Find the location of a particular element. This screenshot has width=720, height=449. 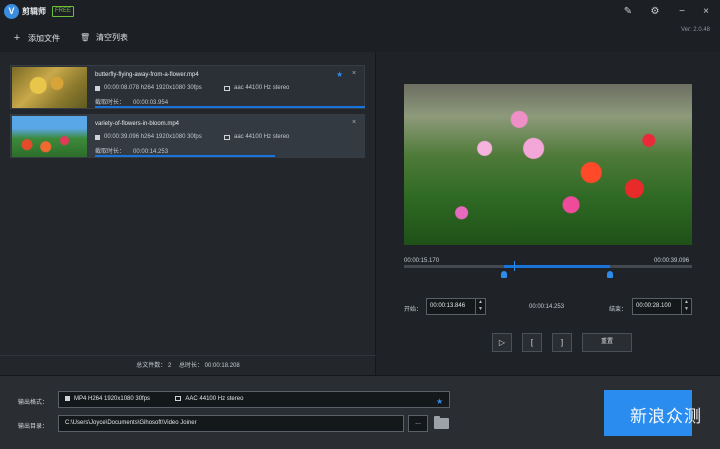

file-name: variety-of-flowers-in-bloom.mp4 is located at coordinates (137, 124).